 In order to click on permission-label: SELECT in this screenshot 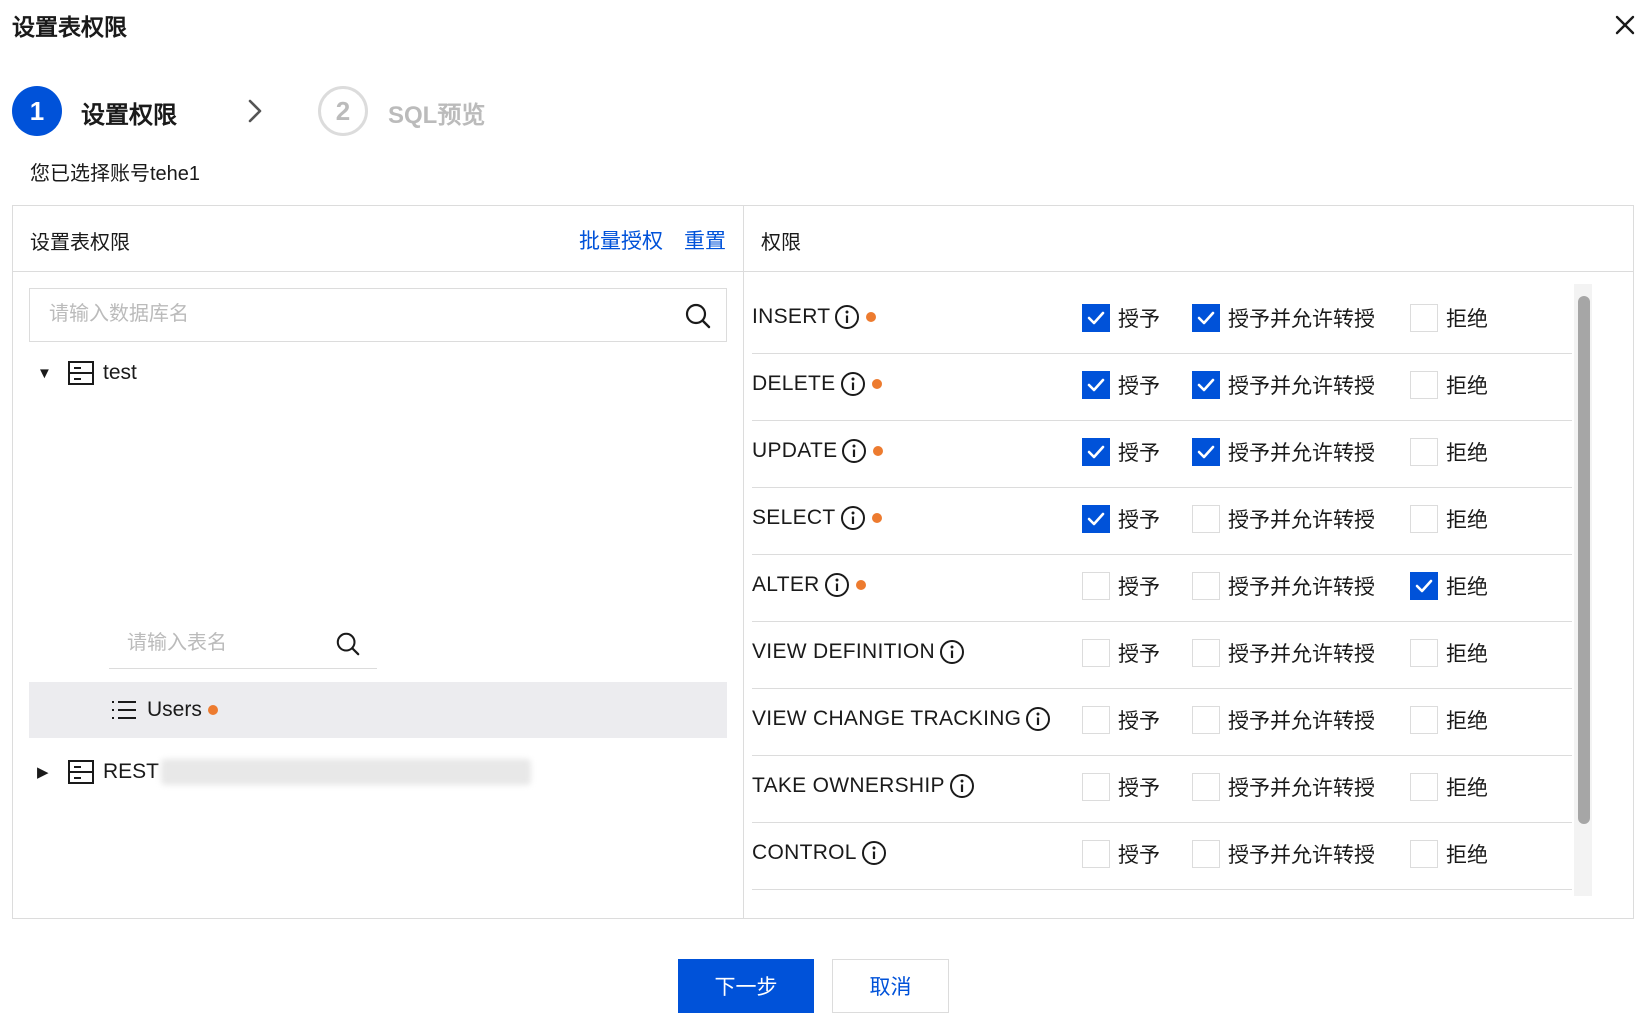, I will do `click(794, 517)`.